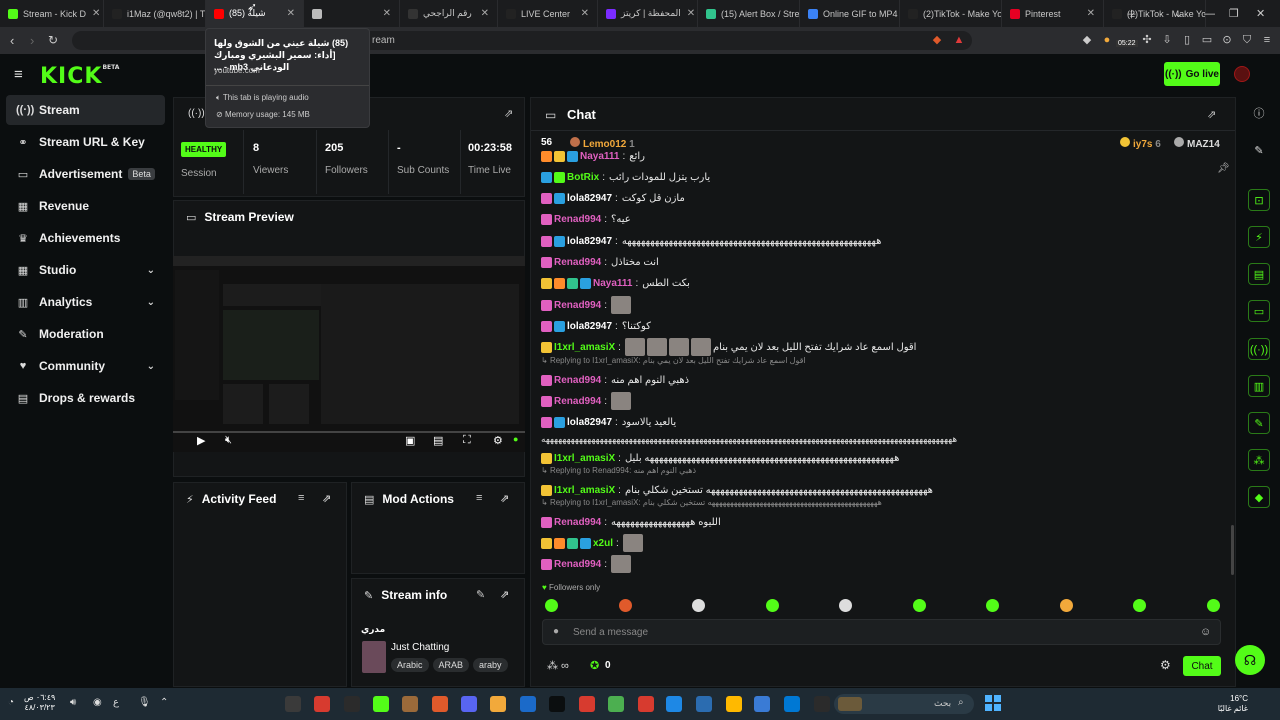  I want to click on taskbar-app-icon, so click(822, 704).